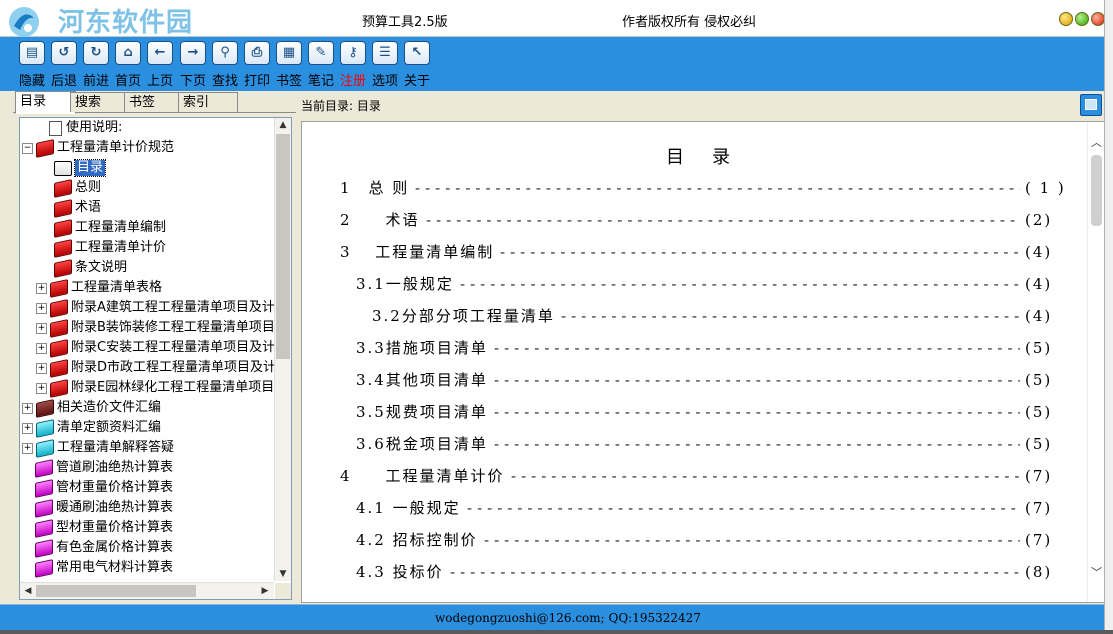  I want to click on document-scroll-thumb, so click(1096, 190).